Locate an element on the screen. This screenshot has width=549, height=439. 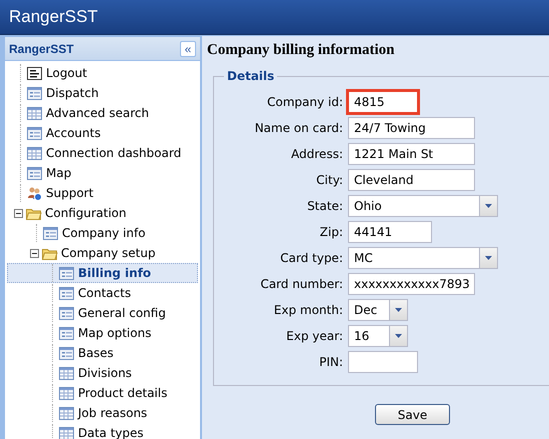
save-button: Save is located at coordinates (412, 414).